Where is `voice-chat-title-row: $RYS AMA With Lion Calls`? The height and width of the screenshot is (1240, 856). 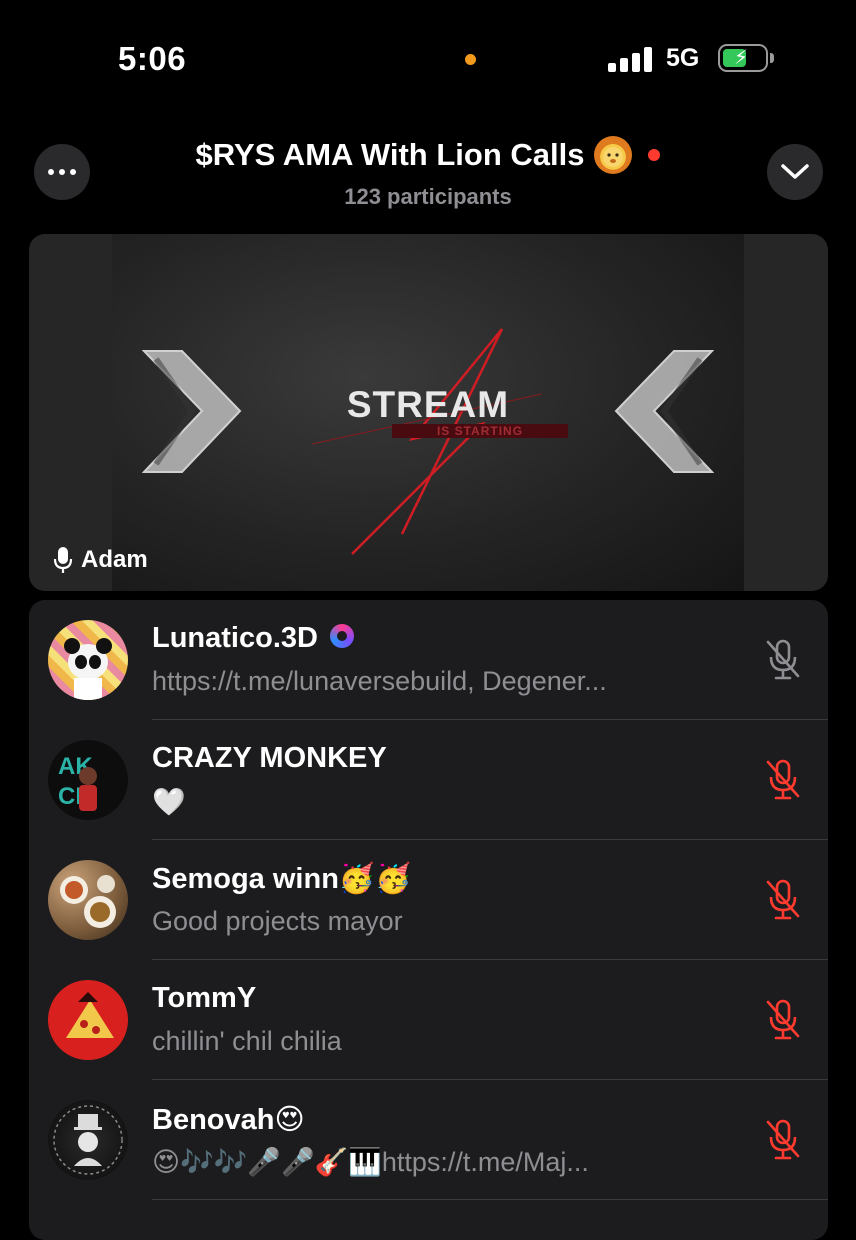 voice-chat-title-row: $RYS AMA With Lion Calls is located at coordinates (428, 155).